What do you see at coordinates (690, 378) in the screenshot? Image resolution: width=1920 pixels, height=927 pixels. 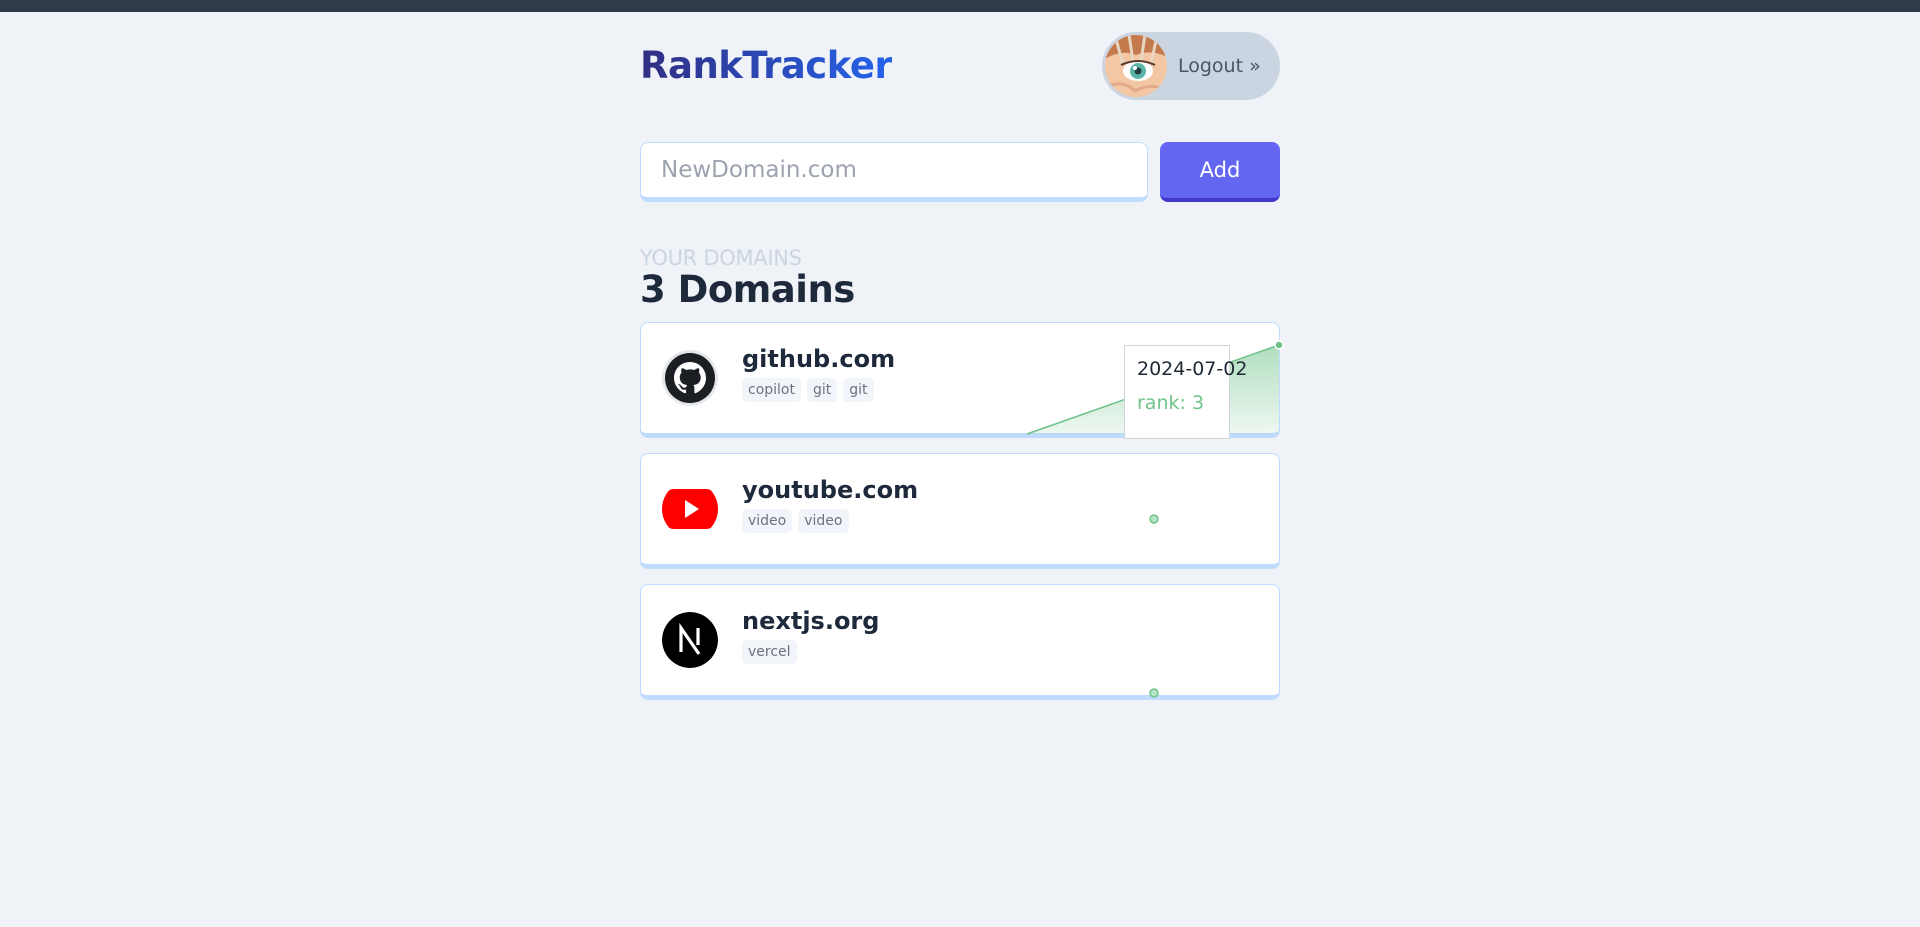 I see `github-icon` at bounding box center [690, 378].